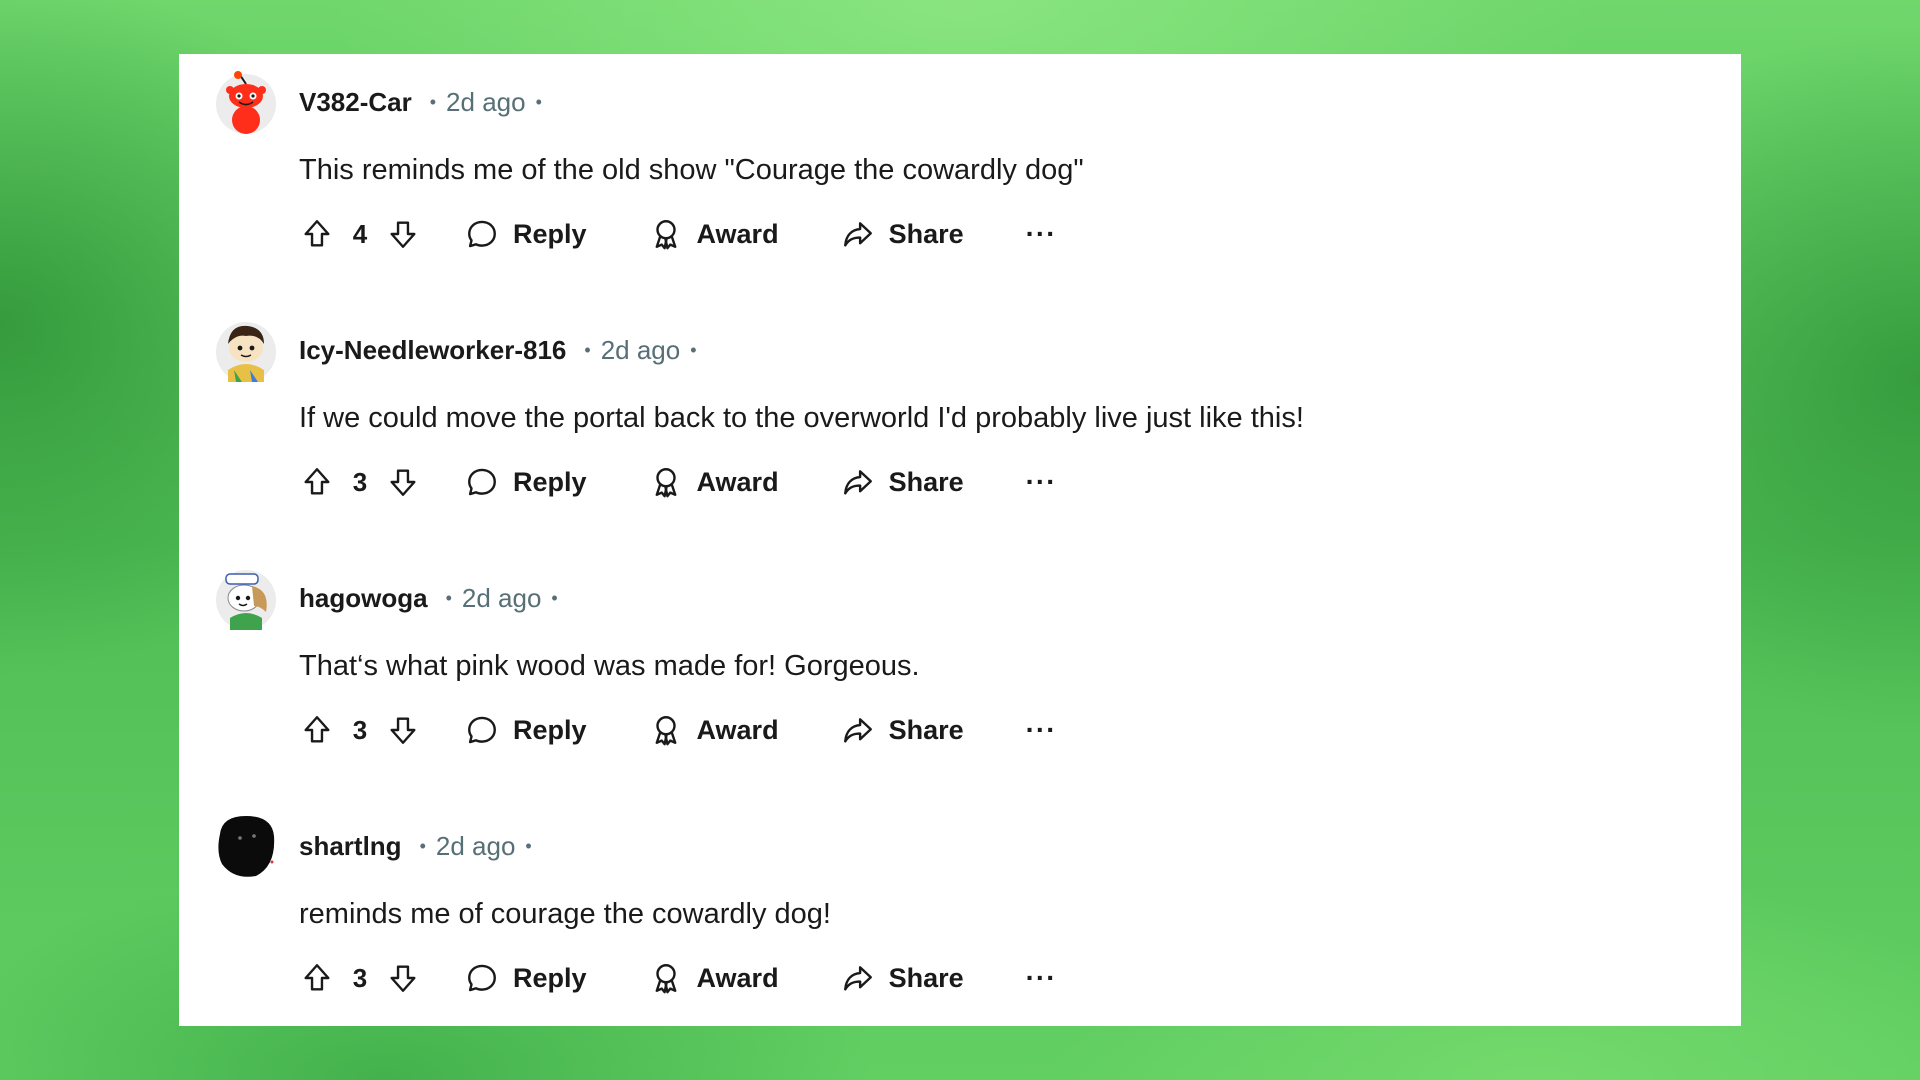  Describe the element at coordinates (432, 350) in the screenshot. I see `username: Icy-Needleworker-816` at that location.